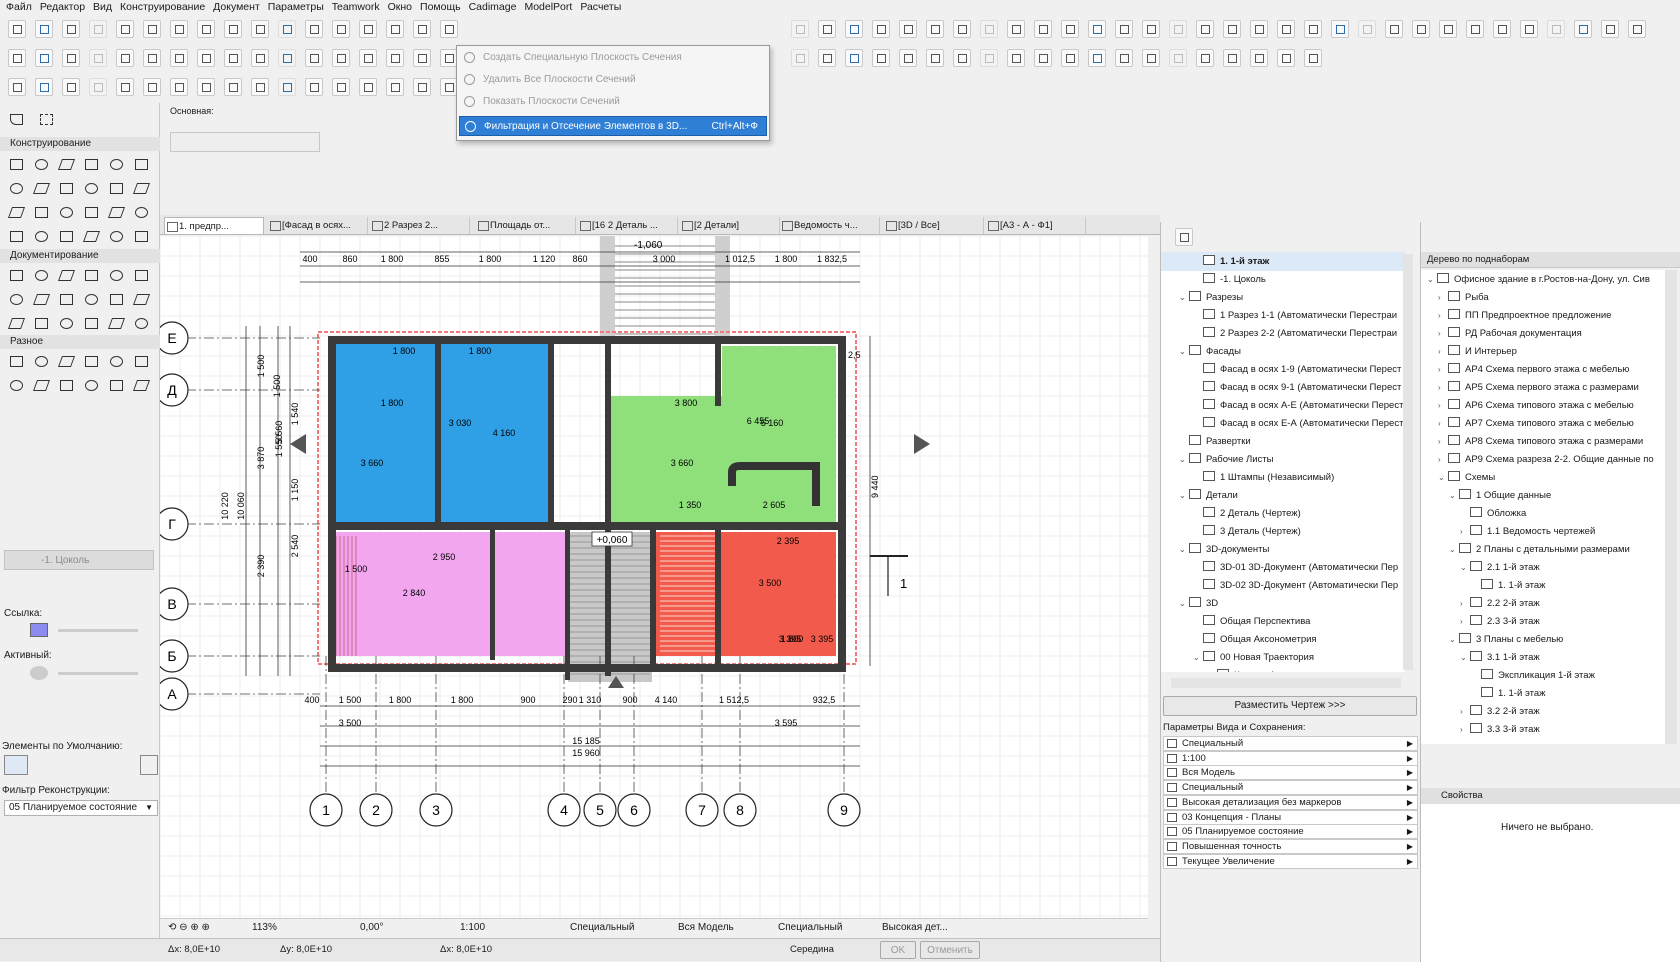 This screenshot has width=1680, height=962. What do you see at coordinates (1546, 621) in the screenshot?
I see `organizer-item: › 2.3 3-й этаж` at bounding box center [1546, 621].